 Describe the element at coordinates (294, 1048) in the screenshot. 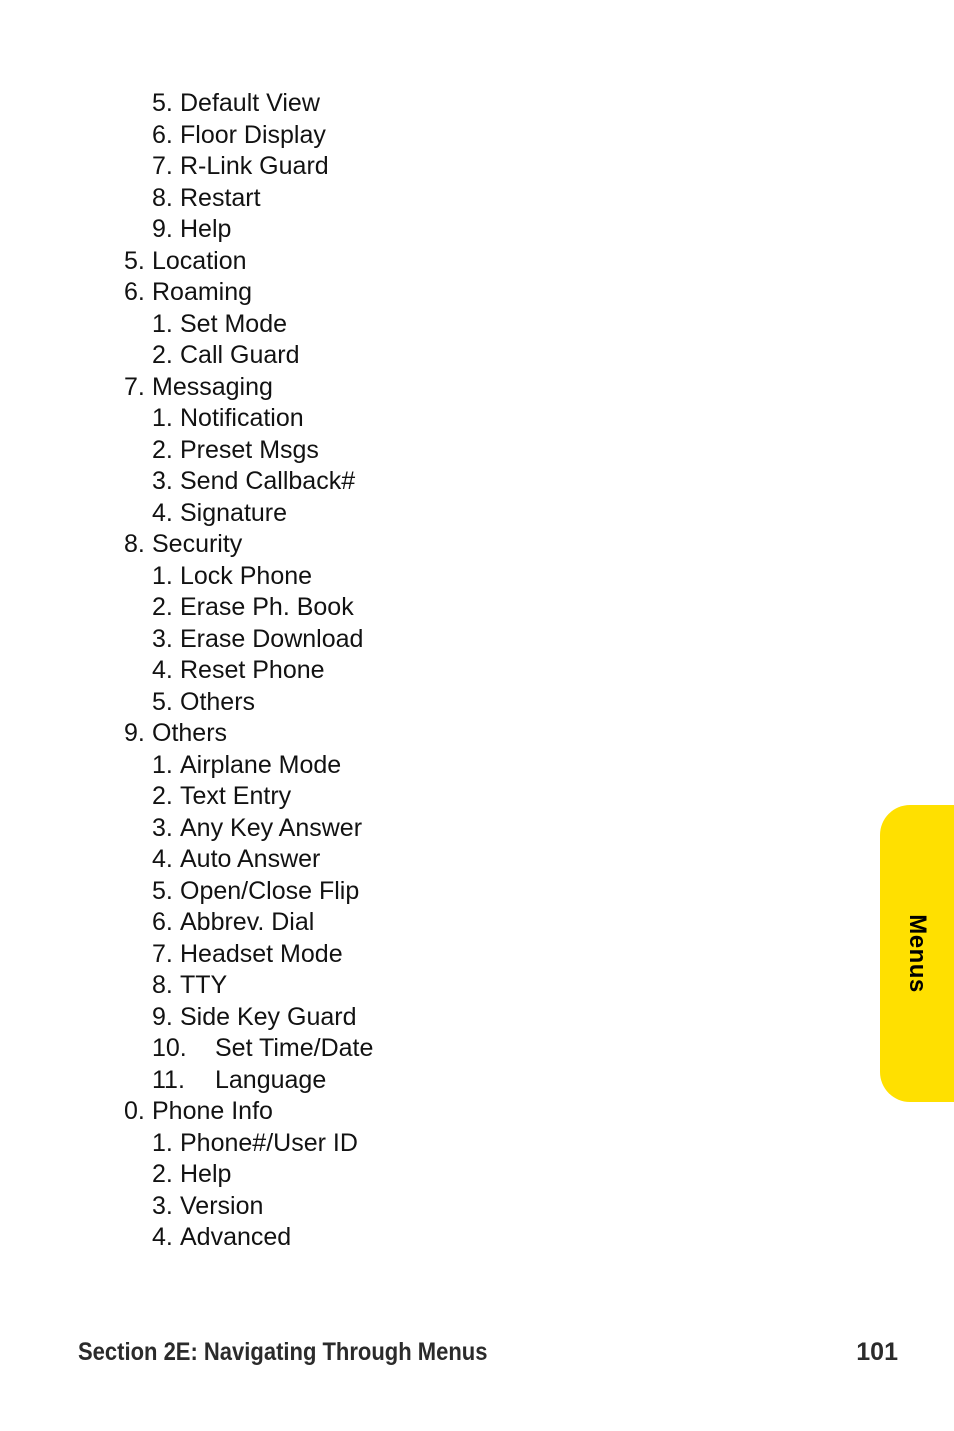

I see `menu-item-label: Set Time/Date` at that location.